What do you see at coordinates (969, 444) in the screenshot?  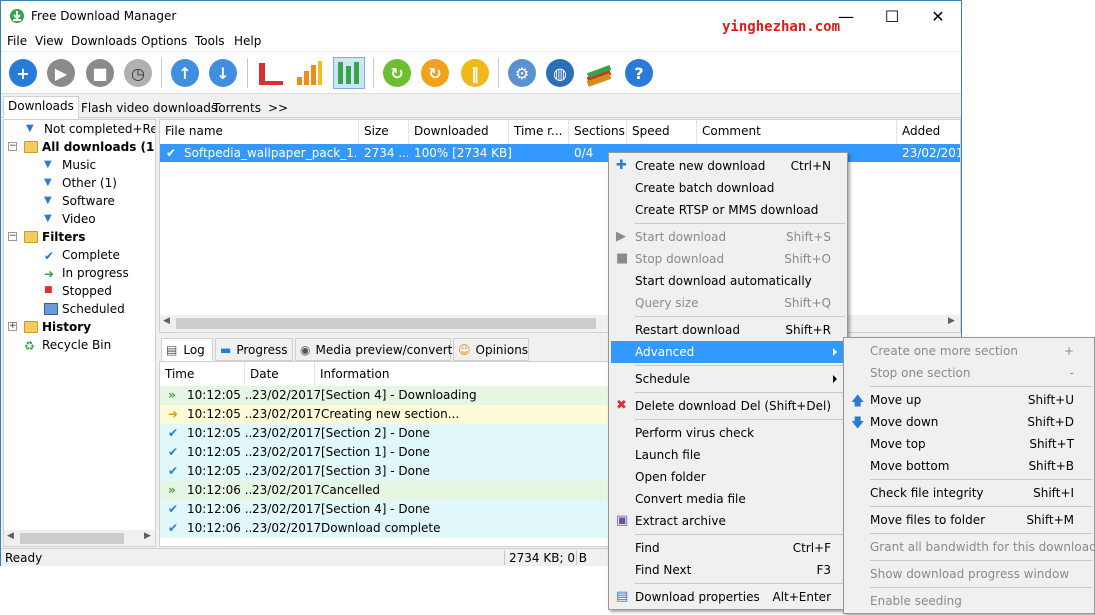 I see `menu-item-move-top: Move top Shift+T` at bounding box center [969, 444].